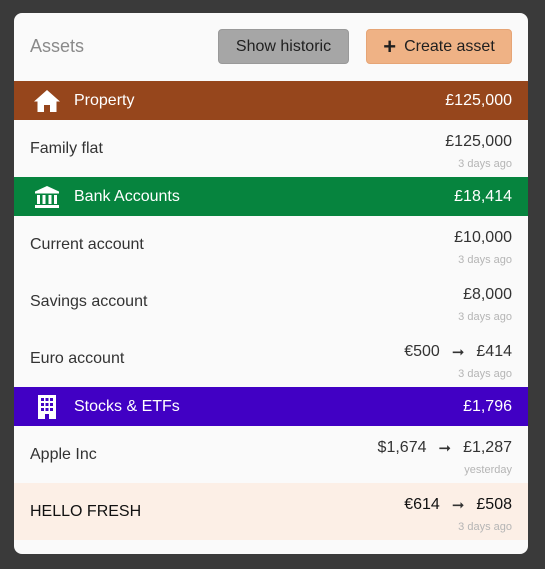  What do you see at coordinates (77, 358) in the screenshot?
I see `asset-name: Euro account` at bounding box center [77, 358].